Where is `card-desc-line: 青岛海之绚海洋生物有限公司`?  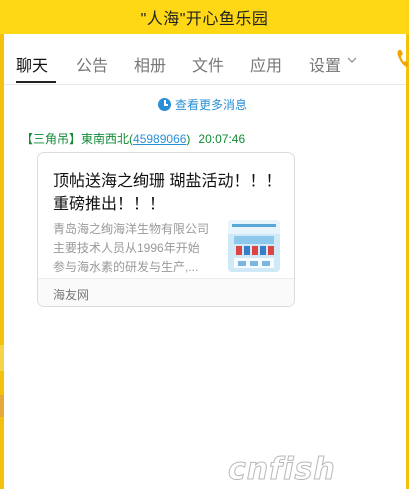 card-desc-line: 青岛海之绚海洋生物有限公司 is located at coordinates (131, 229).